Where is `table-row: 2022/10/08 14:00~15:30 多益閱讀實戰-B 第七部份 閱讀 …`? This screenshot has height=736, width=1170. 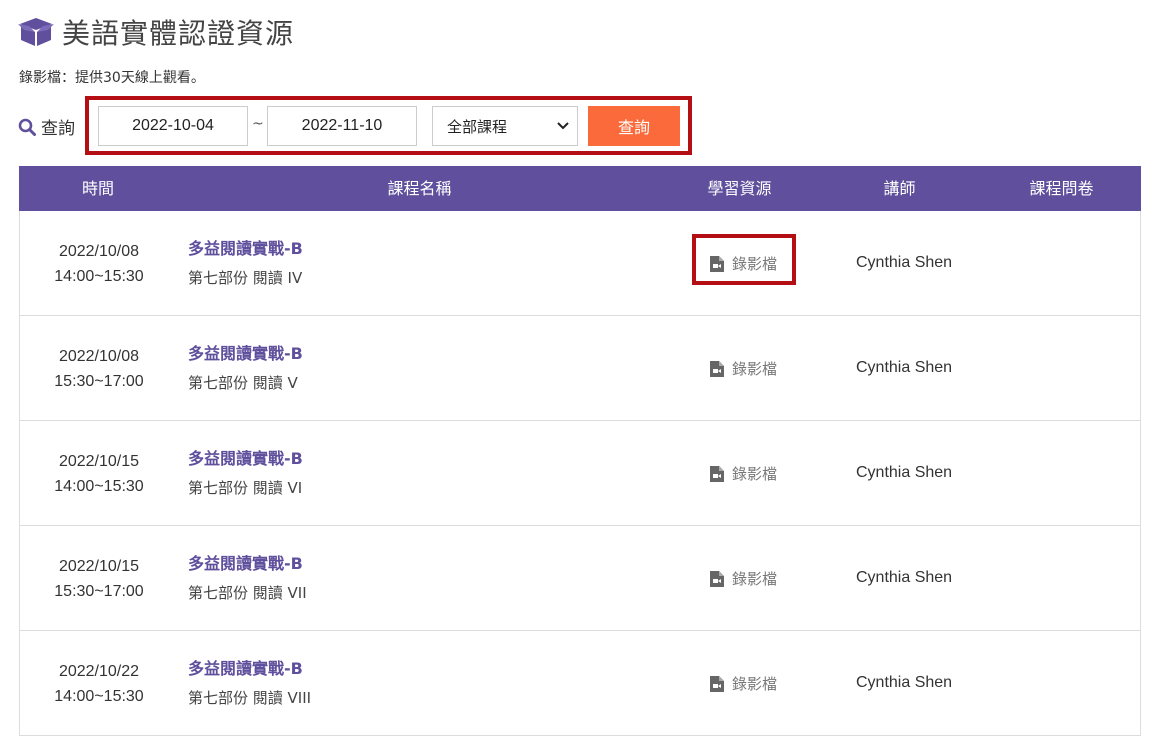
table-row: 2022/10/08 14:00~15:30 多益閱讀實戰-B 第七部份 閱讀 … is located at coordinates (580, 263).